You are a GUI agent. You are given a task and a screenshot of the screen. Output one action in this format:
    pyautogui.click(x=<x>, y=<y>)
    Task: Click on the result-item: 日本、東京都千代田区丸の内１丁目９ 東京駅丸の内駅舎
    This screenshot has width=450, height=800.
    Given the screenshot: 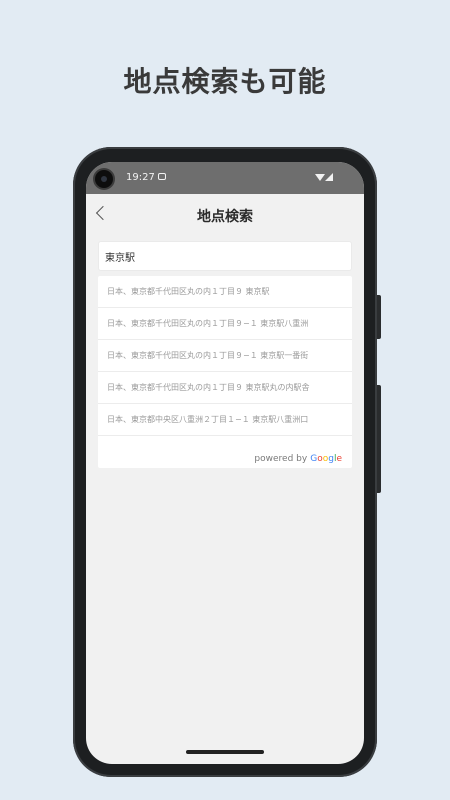 What is the action you would take?
    pyautogui.click(x=225, y=388)
    